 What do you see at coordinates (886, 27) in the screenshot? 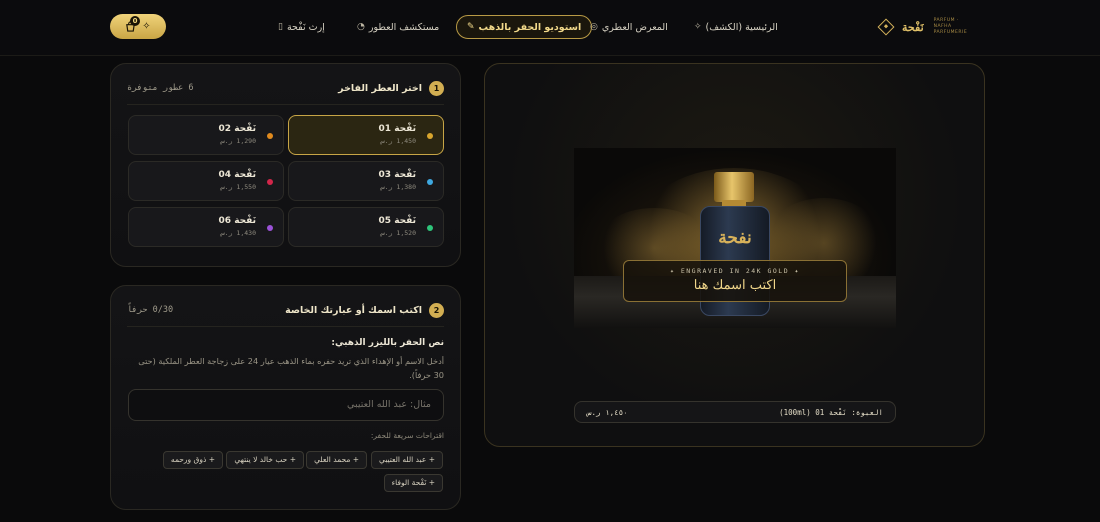
I see `diamond-icon` at bounding box center [886, 27].